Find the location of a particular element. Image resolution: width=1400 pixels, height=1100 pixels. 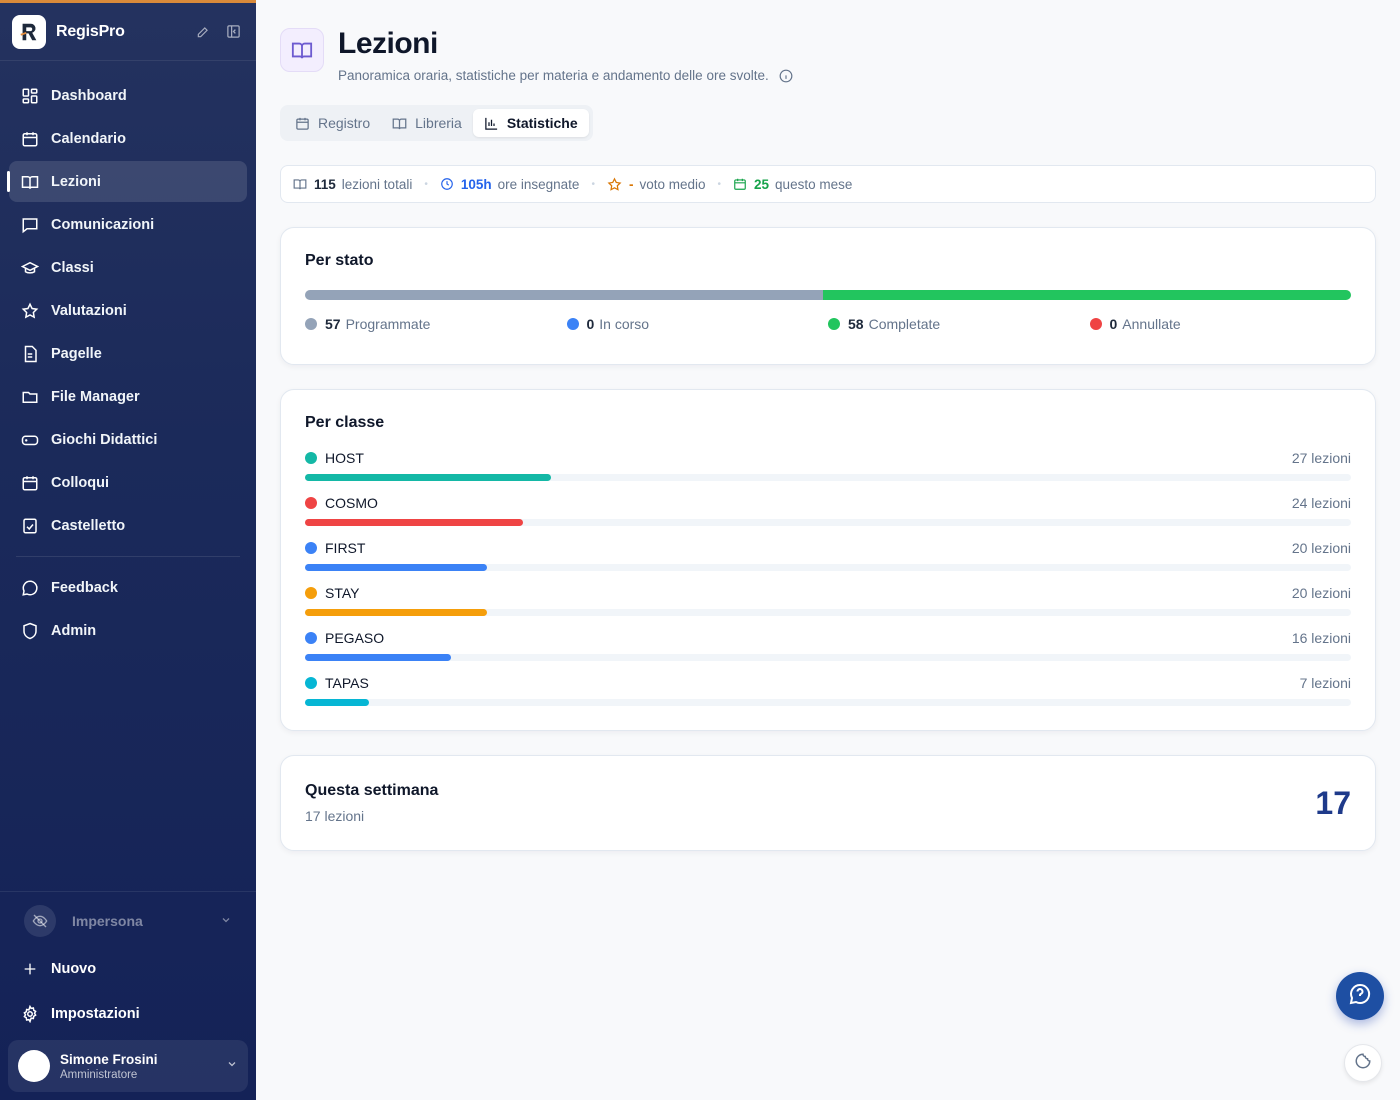

sidebar-item-file-manager: File Manager is located at coordinates (128, 396).